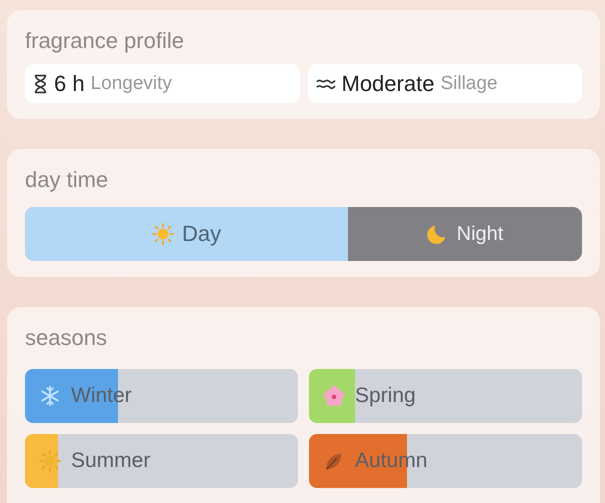 This screenshot has width=605, height=503. What do you see at coordinates (69, 83) in the screenshot?
I see `value-text: 6 h` at bounding box center [69, 83].